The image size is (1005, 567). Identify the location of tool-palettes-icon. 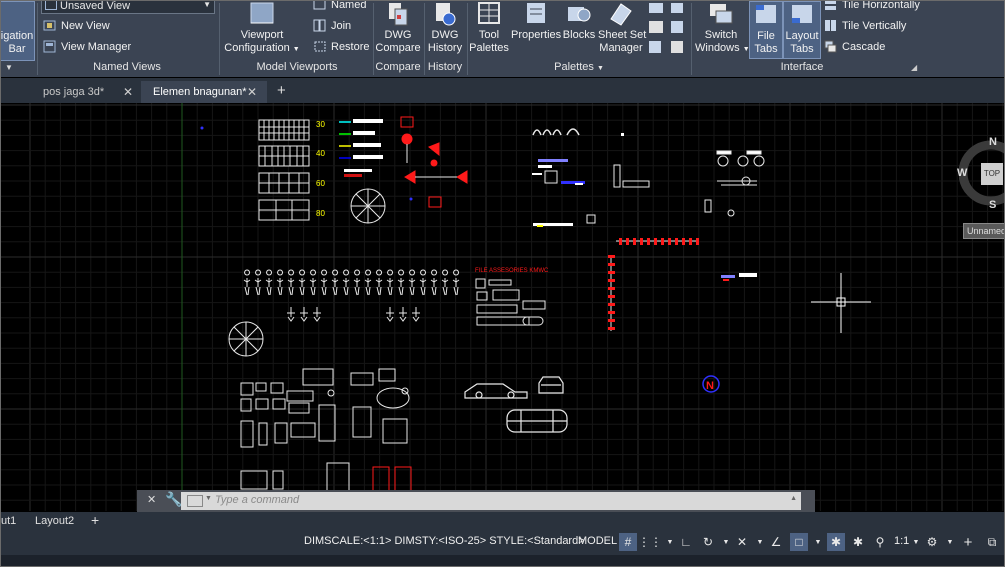
(489, 13).